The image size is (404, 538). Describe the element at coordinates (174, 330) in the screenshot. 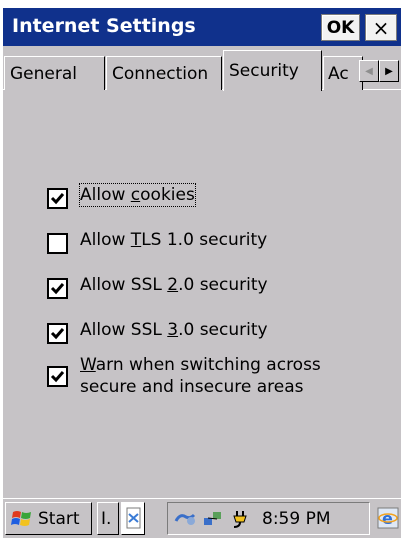

I see `allow-ssl3-label: Allow SSL 3.0 security` at that location.